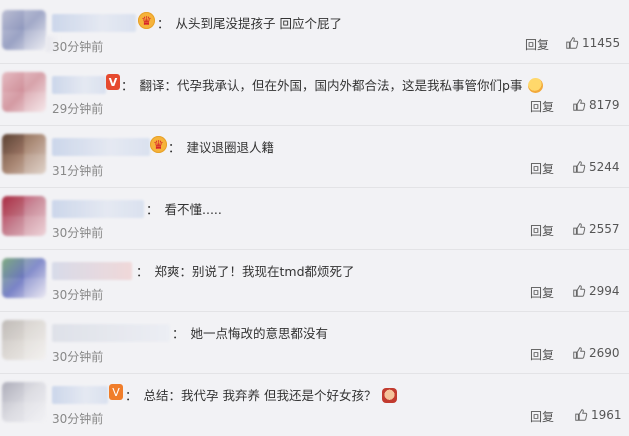 The image size is (629, 436). Describe the element at coordinates (314, 33) in the screenshot. I see `comment-item: ♛ ：从头到尾没提孩子 回应个屁了 30分钟前 回复 11455` at that location.